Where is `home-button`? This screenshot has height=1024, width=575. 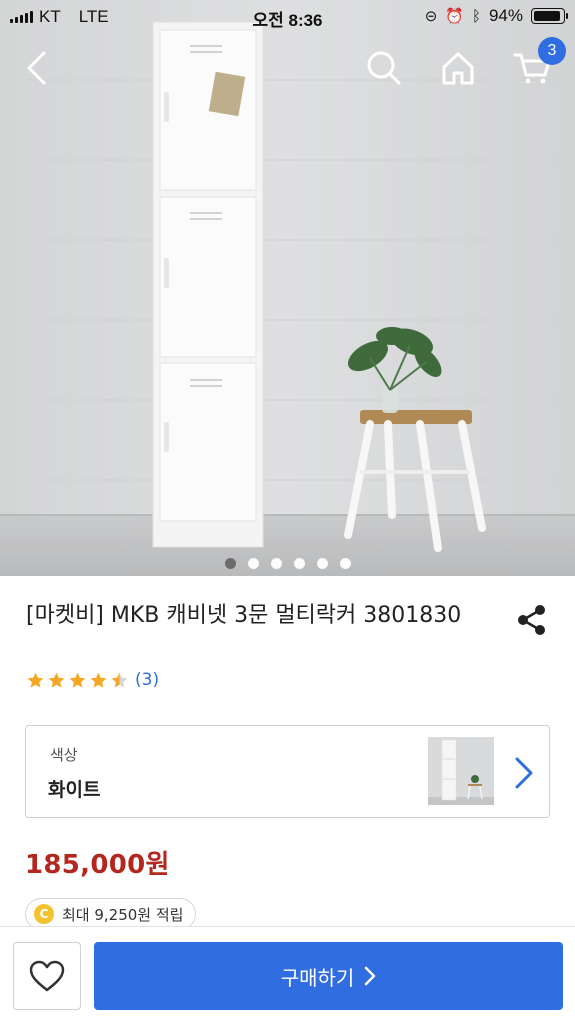
home-button is located at coordinates (458, 68).